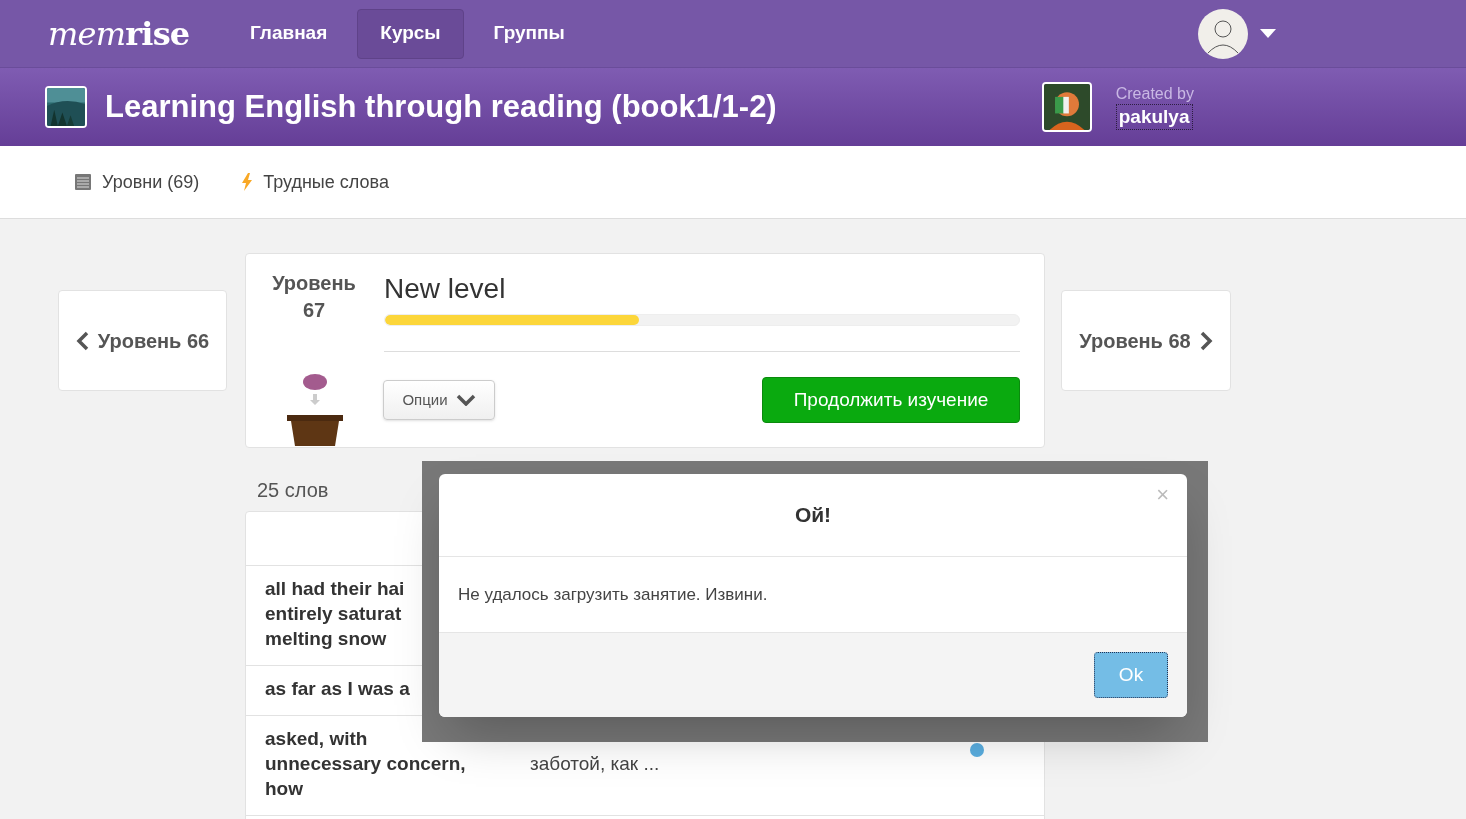 The height and width of the screenshot is (819, 1466). What do you see at coordinates (813, 515) in the screenshot?
I see `dialog-title: Ой!` at bounding box center [813, 515].